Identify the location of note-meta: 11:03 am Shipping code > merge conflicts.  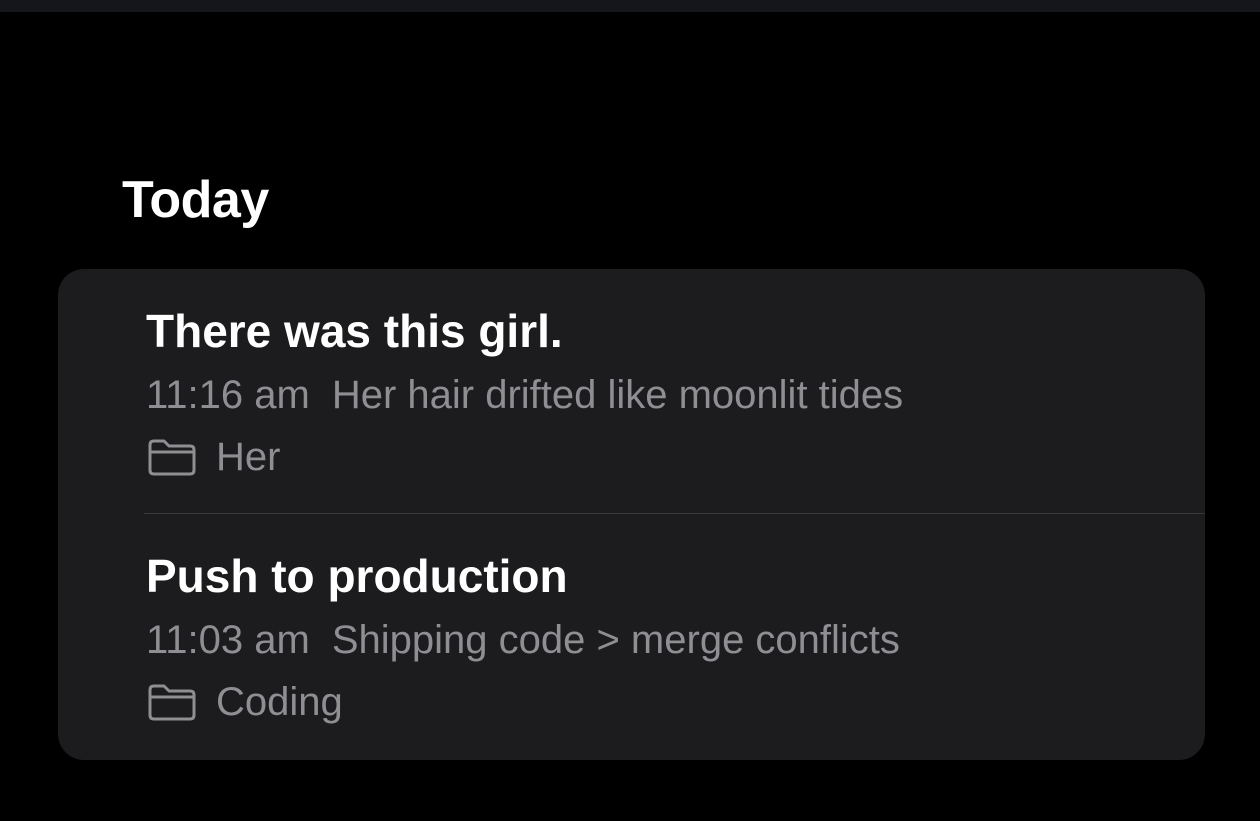
(523, 640).